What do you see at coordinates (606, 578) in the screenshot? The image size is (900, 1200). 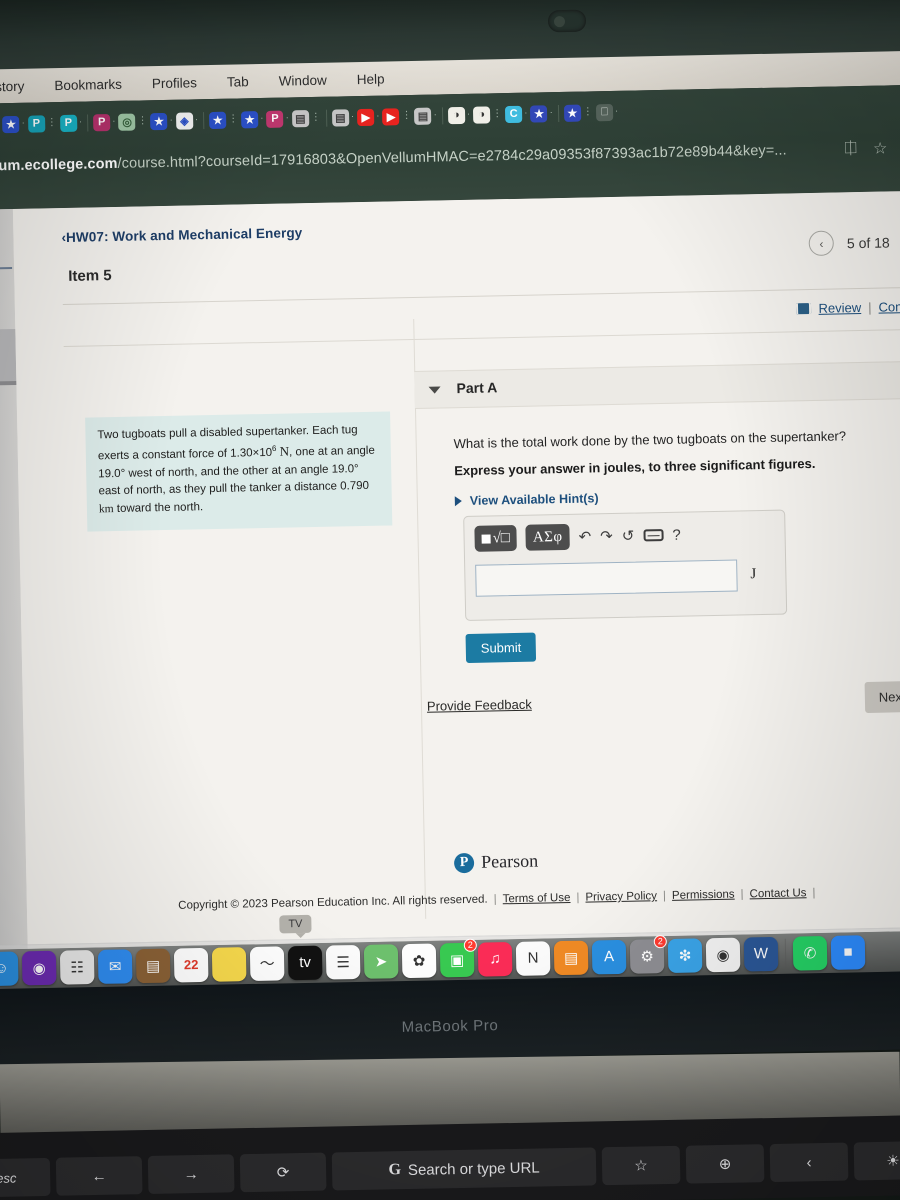 I see `answer-input` at bounding box center [606, 578].